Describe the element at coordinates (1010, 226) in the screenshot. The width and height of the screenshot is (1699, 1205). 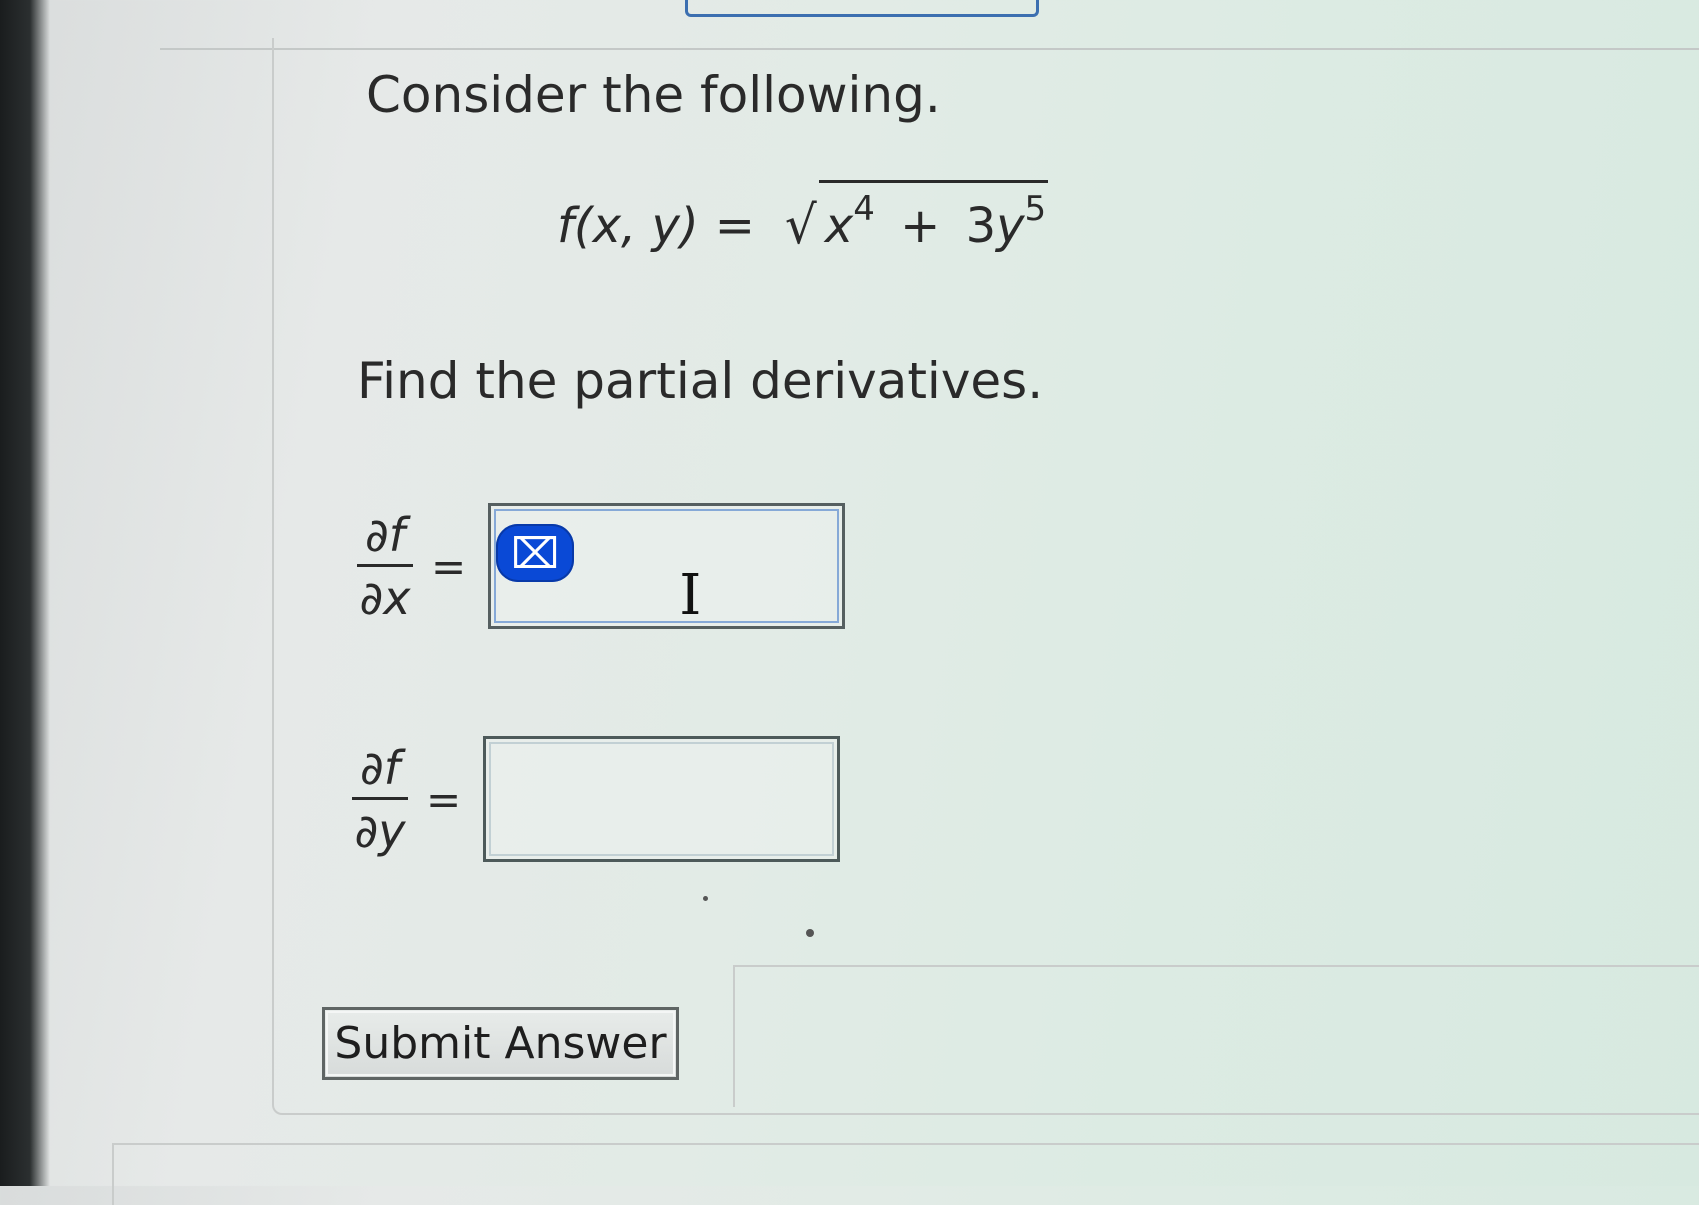
I see `term2-base: y` at that location.